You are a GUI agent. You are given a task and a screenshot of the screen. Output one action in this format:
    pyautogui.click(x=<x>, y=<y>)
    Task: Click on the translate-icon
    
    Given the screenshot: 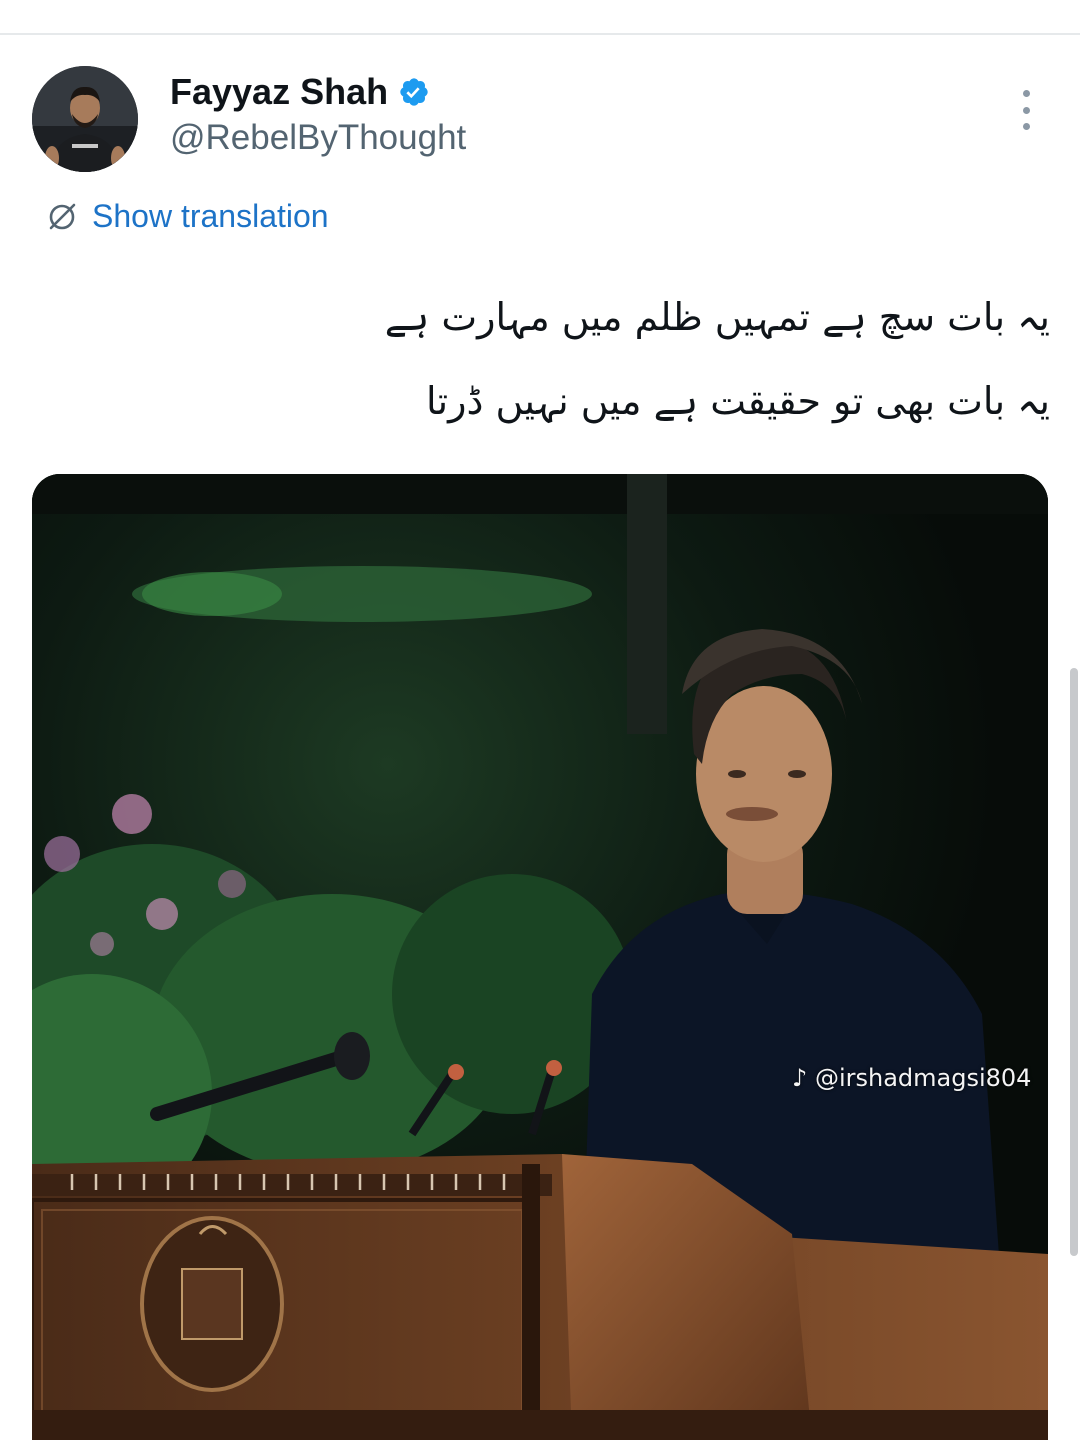 What is the action you would take?
    pyautogui.click(x=62, y=216)
    